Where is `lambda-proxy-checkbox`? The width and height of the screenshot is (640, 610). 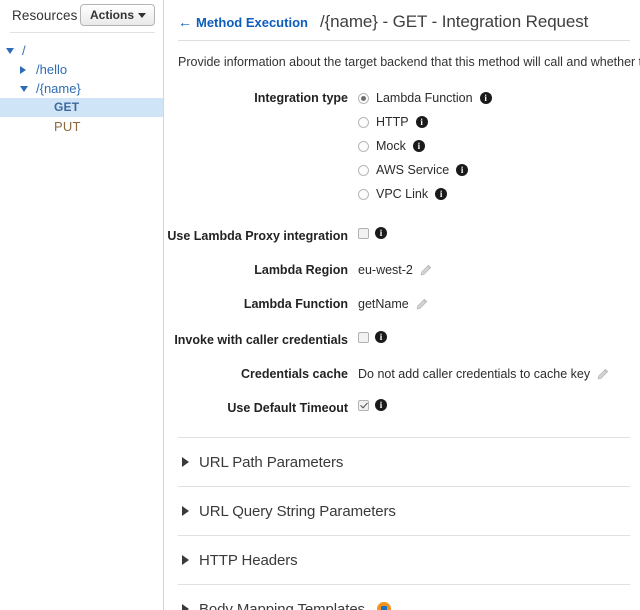
lambda-proxy-checkbox is located at coordinates (363, 233).